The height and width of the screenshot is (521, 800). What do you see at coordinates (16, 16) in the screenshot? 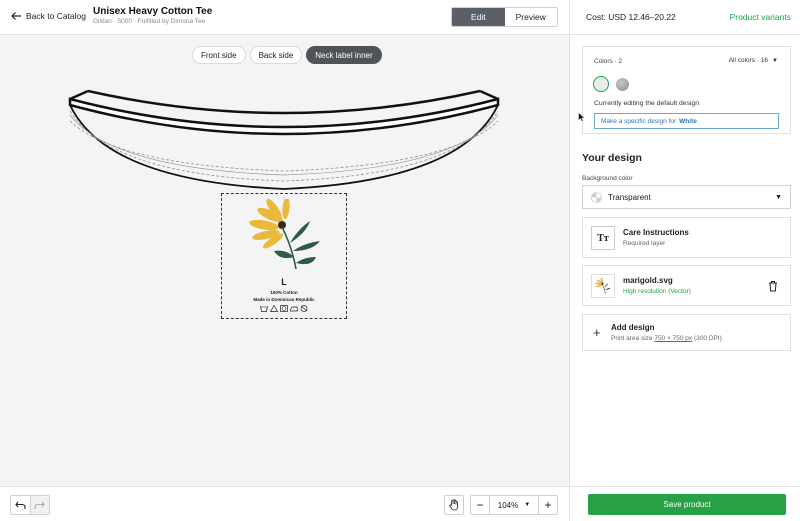
I see `arrow-left-icon` at bounding box center [16, 16].